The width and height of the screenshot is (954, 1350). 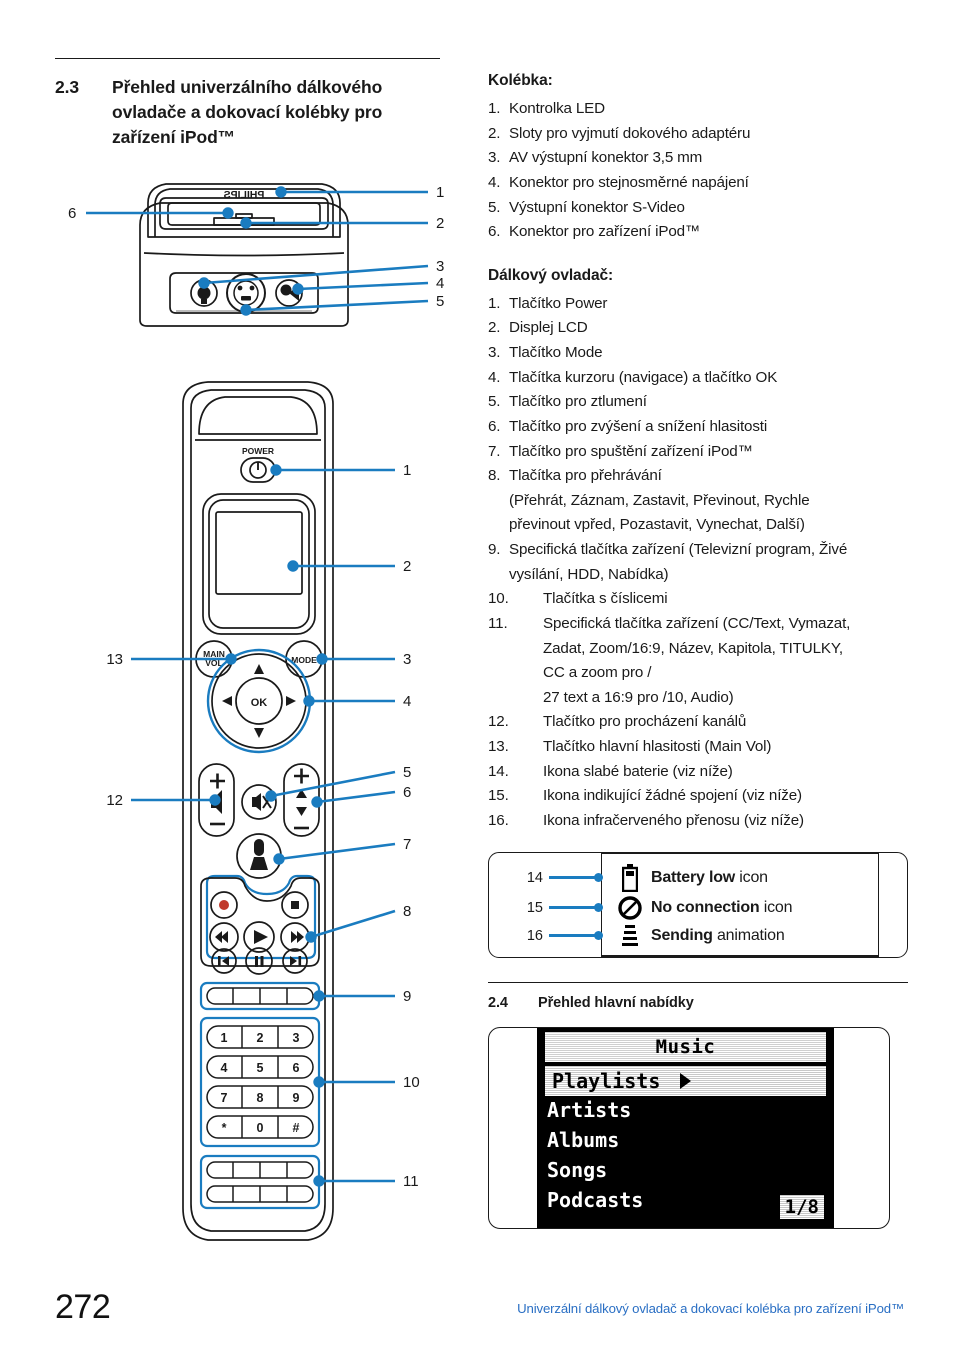 What do you see at coordinates (440, 301) in the screenshot?
I see `dock-callout-5: 5` at bounding box center [440, 301].